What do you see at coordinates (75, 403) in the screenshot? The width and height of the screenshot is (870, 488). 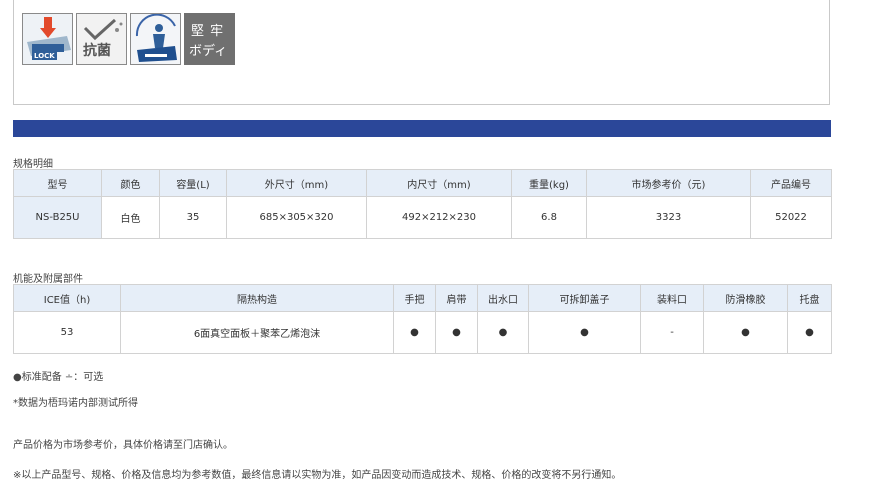 I see `test-data-note: *数据为梧玛诺内部测试所得` at bounding box center [75, 403].